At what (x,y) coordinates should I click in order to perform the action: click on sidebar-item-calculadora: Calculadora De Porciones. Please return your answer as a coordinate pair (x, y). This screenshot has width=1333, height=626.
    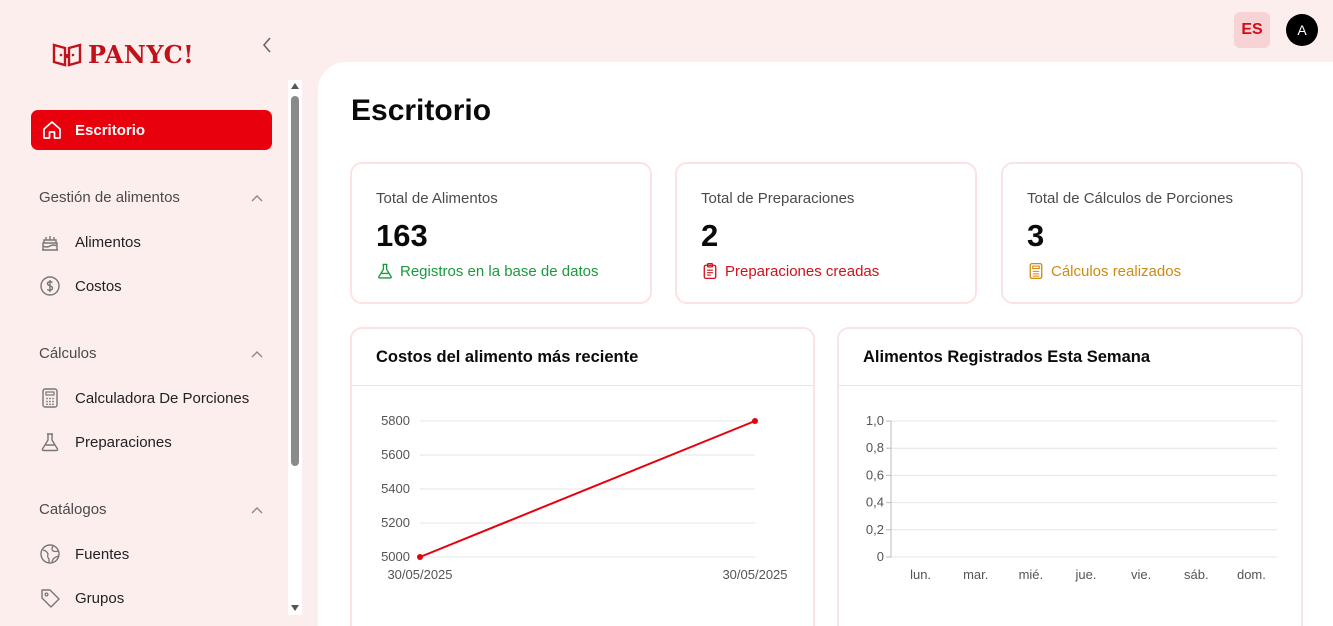
    Looking at the image, I should click on (154, 398).